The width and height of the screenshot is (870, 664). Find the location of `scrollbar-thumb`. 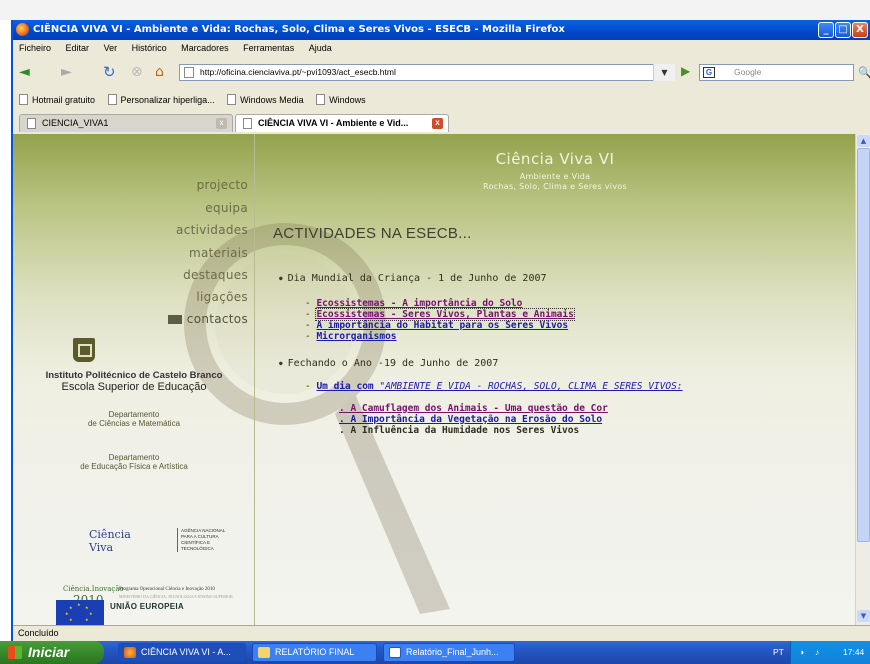

scrollbar-thumb is located at coordinates (863, 345).